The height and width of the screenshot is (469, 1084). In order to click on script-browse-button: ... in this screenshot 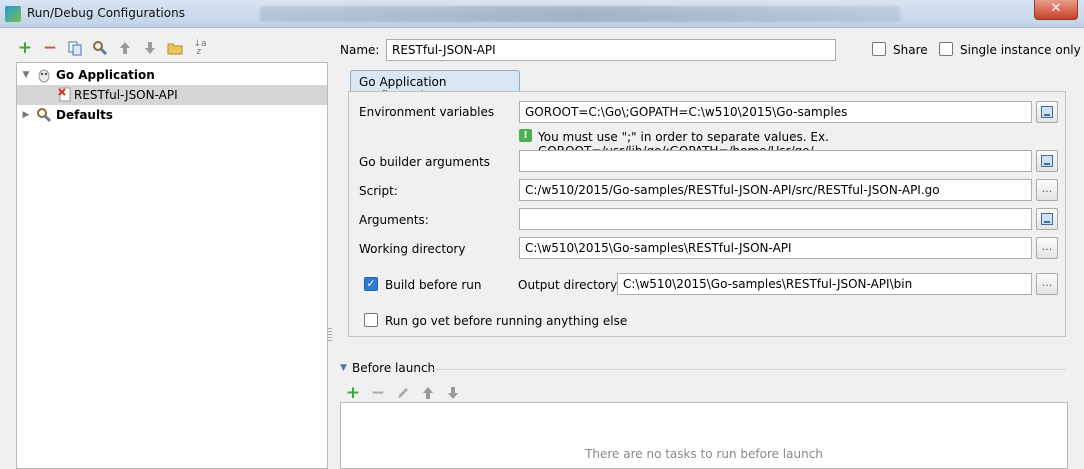, I will do `click(1047, 190)`.